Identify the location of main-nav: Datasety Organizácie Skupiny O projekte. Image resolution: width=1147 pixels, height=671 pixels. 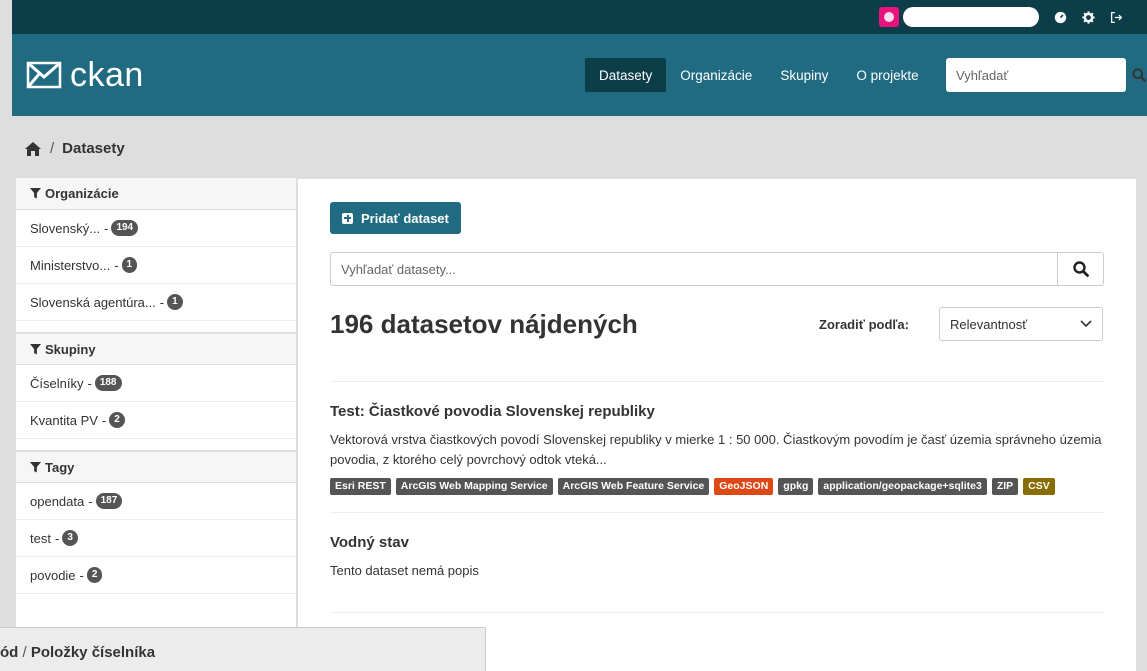
(759, 75).